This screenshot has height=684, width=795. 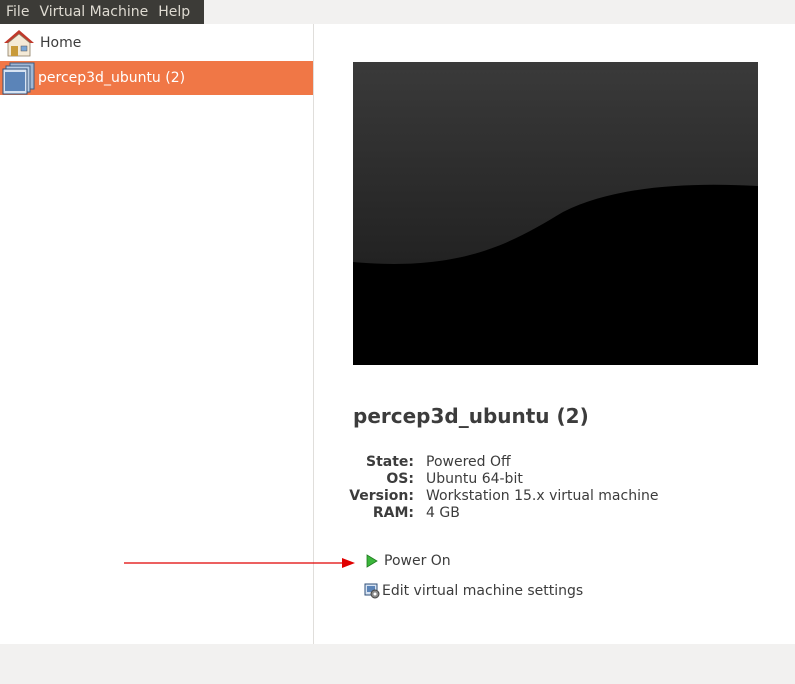 I want to click on play-icon, so click(x=372, y=561).